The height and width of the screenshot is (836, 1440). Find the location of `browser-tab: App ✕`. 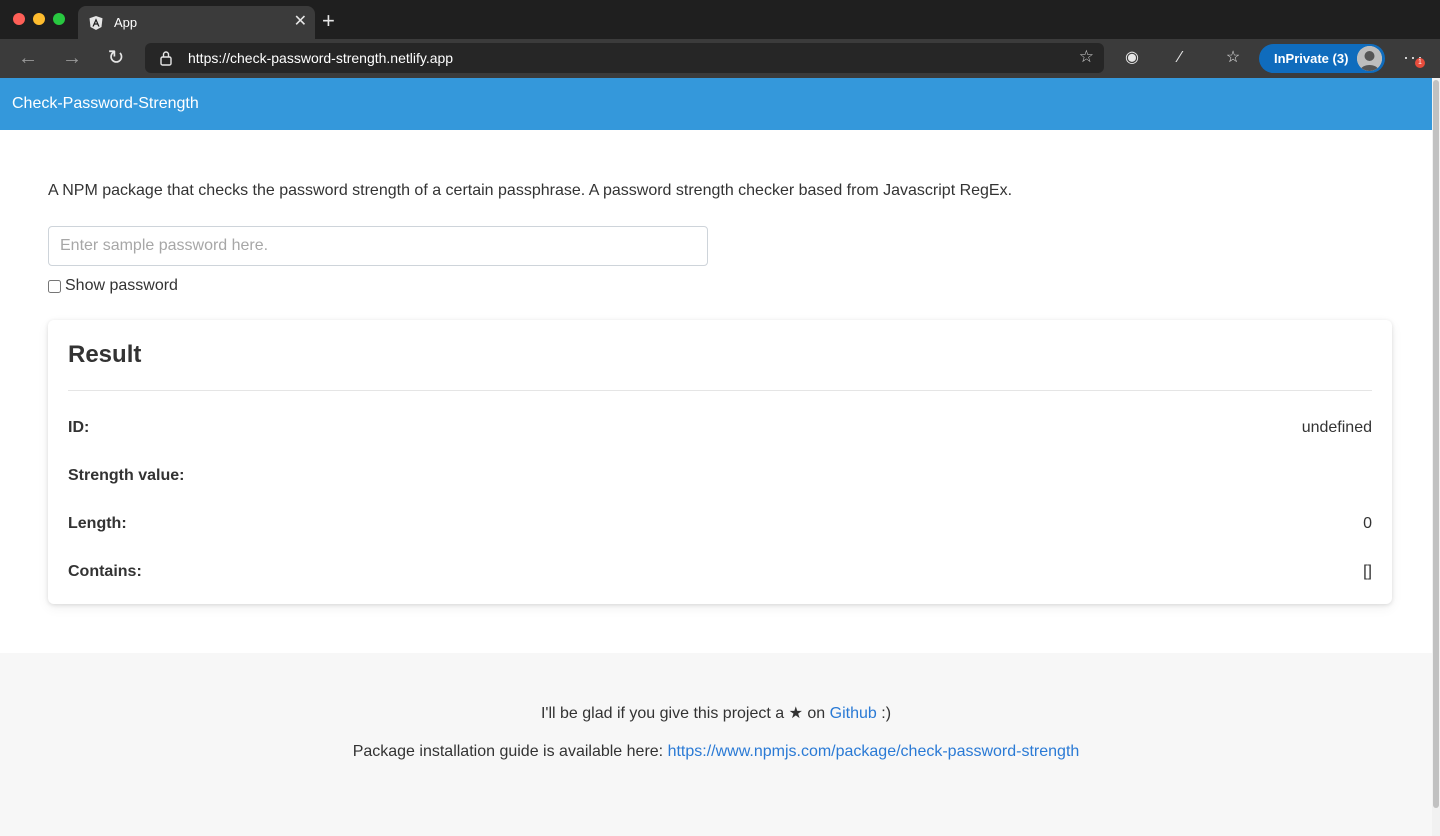

browser-tab: App ✕ is located at coordinates (196, 22).